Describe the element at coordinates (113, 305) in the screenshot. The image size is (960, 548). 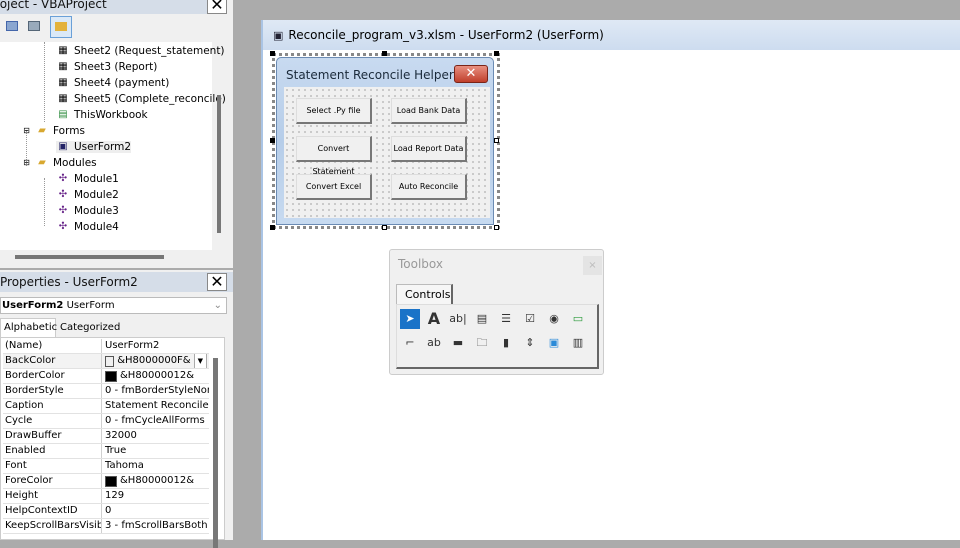
I see `object-selector: UserForm2 UserForm ⌄` at that location.